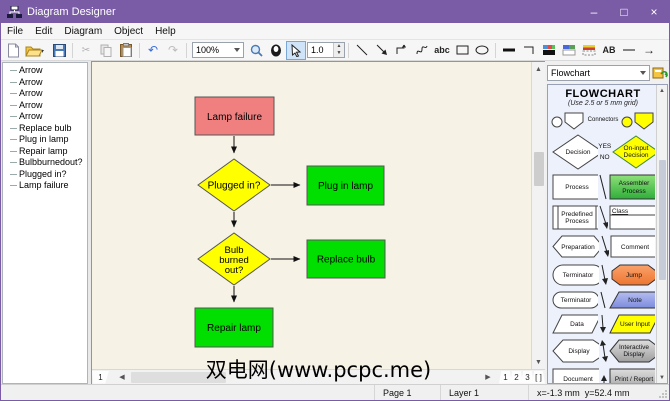 This screenshot has height=401, width=670. I want to click on palette-shape-process: Process, so click(575, 187).